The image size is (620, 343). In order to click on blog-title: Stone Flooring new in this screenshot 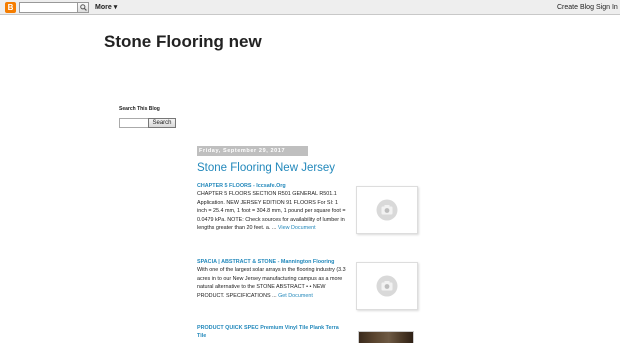, I will do `click(183, 42)`.